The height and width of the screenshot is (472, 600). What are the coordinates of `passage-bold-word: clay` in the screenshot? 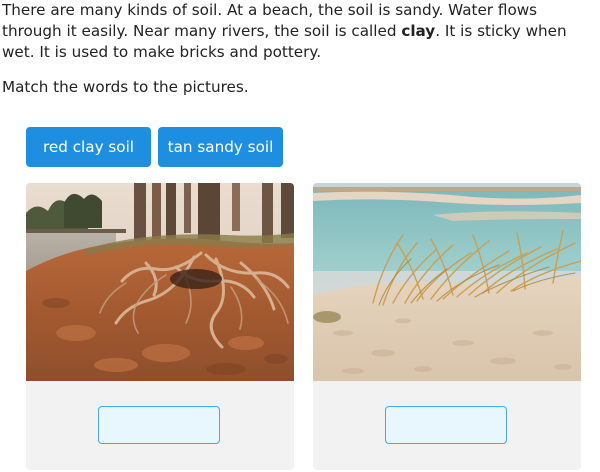 It's located at (418, 31).